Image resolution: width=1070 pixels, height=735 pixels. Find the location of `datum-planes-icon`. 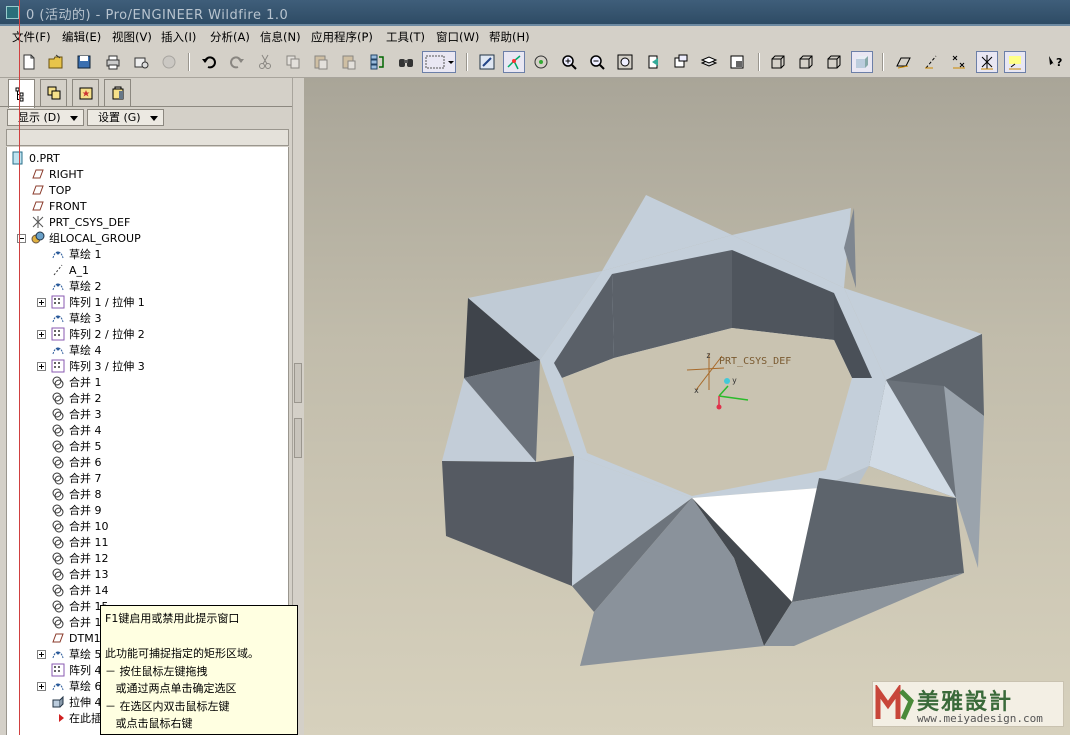

datum-planes-icon is located at coordinates (903, 62).